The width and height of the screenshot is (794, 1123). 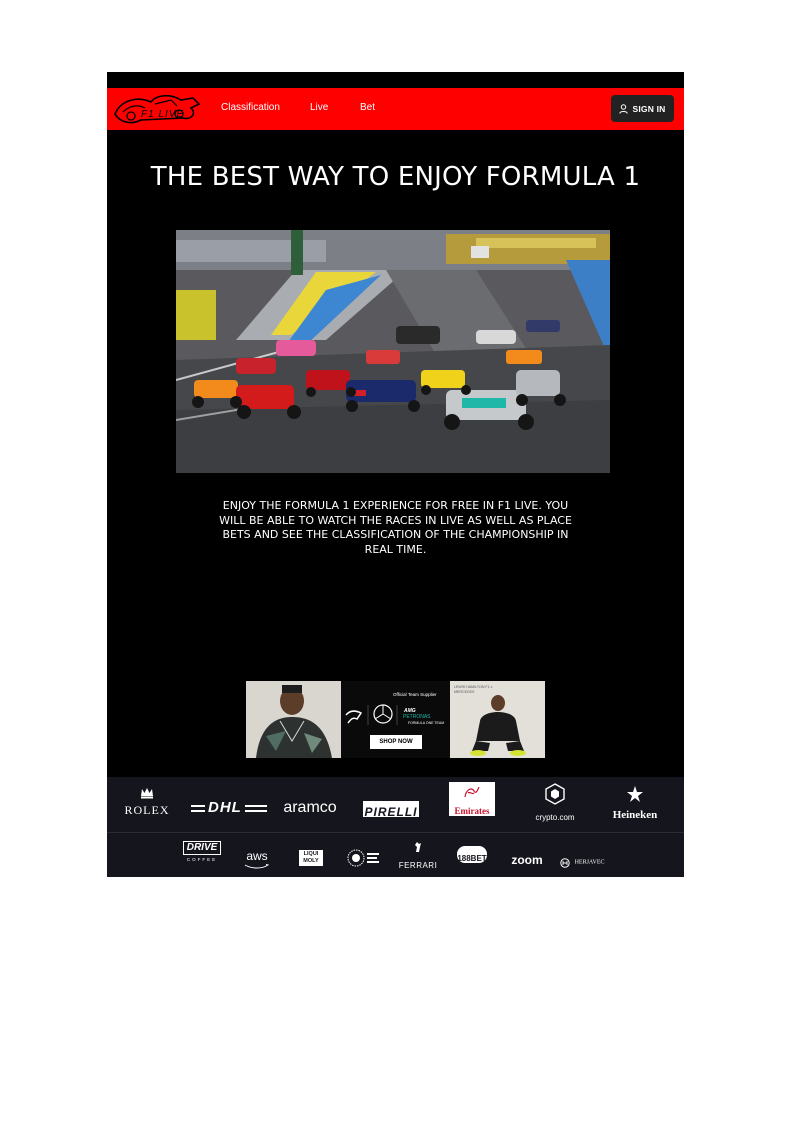 I want to click on team-name: PETRONAS, so click(x=417, y=717).